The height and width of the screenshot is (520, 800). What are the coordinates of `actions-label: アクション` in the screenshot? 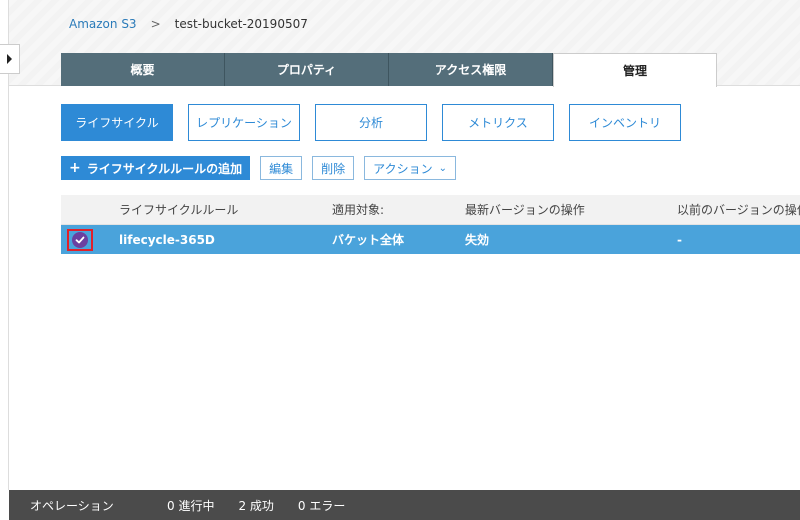 It's located at (403, 168).